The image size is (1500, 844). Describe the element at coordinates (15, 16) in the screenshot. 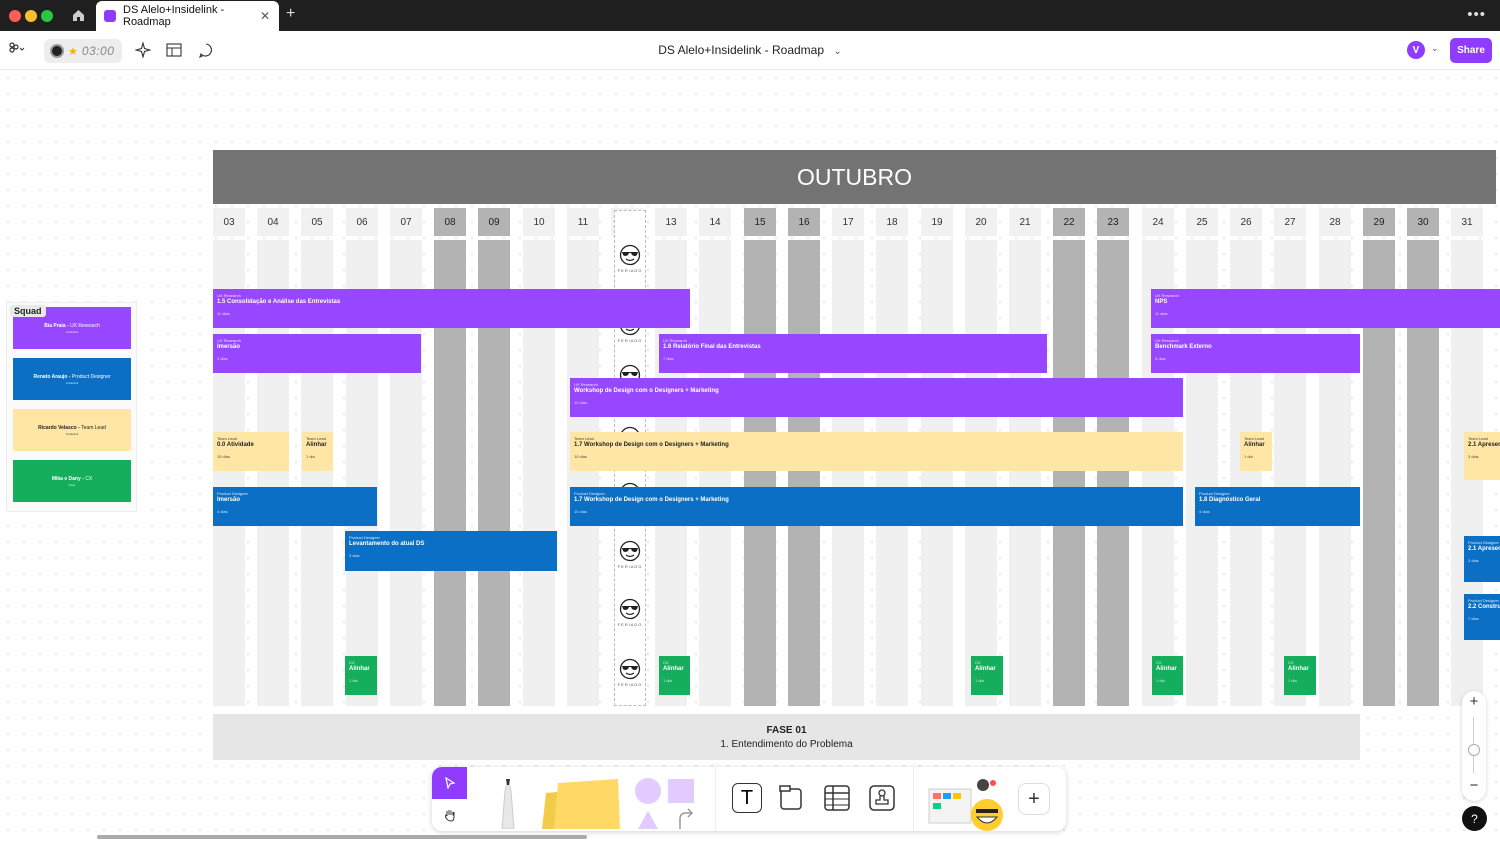

I see `close-window-button` at that location.